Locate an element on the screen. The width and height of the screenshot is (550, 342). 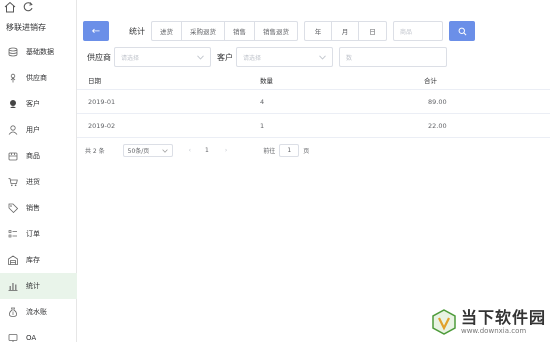
user-icon is located at coordinates (13, 130).